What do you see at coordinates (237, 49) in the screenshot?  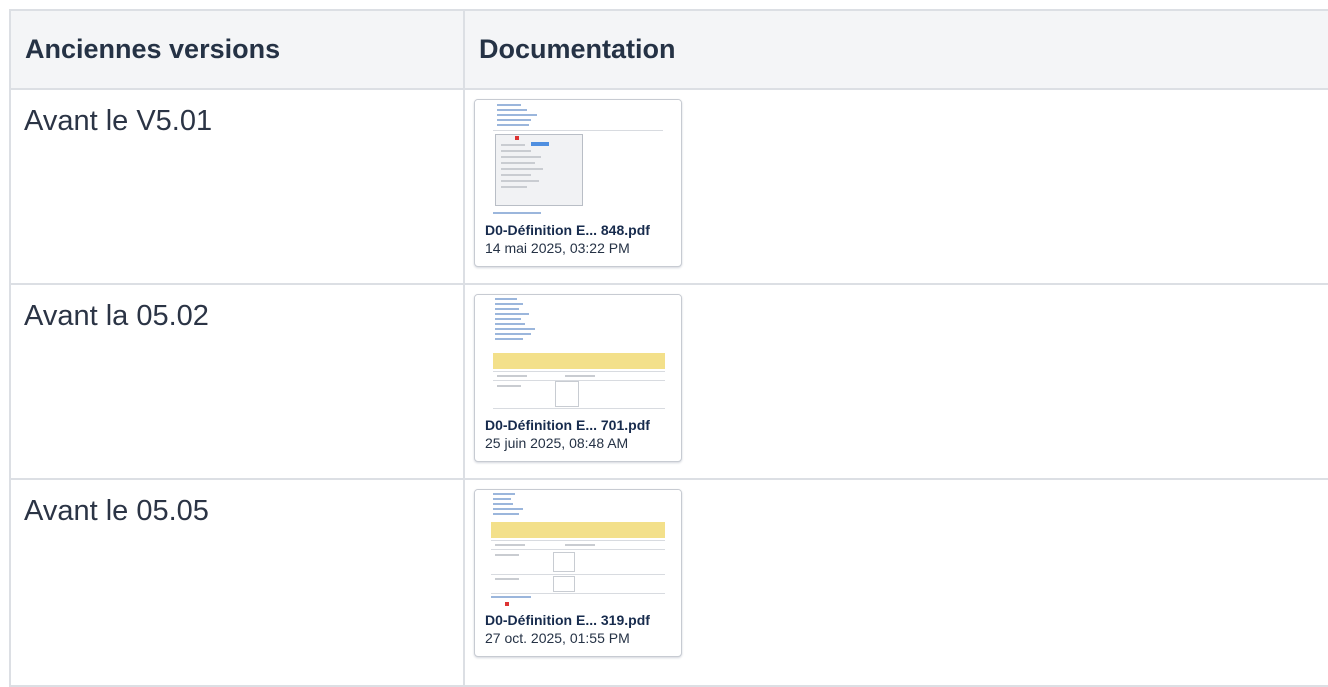 I see `column-header-versions: Anciennes versions` at bounding box center [237, 49].